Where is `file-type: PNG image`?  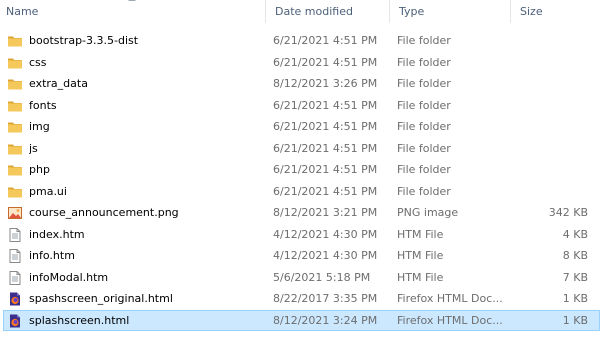
file-type: PNG image is located at coordinates (428, 212).